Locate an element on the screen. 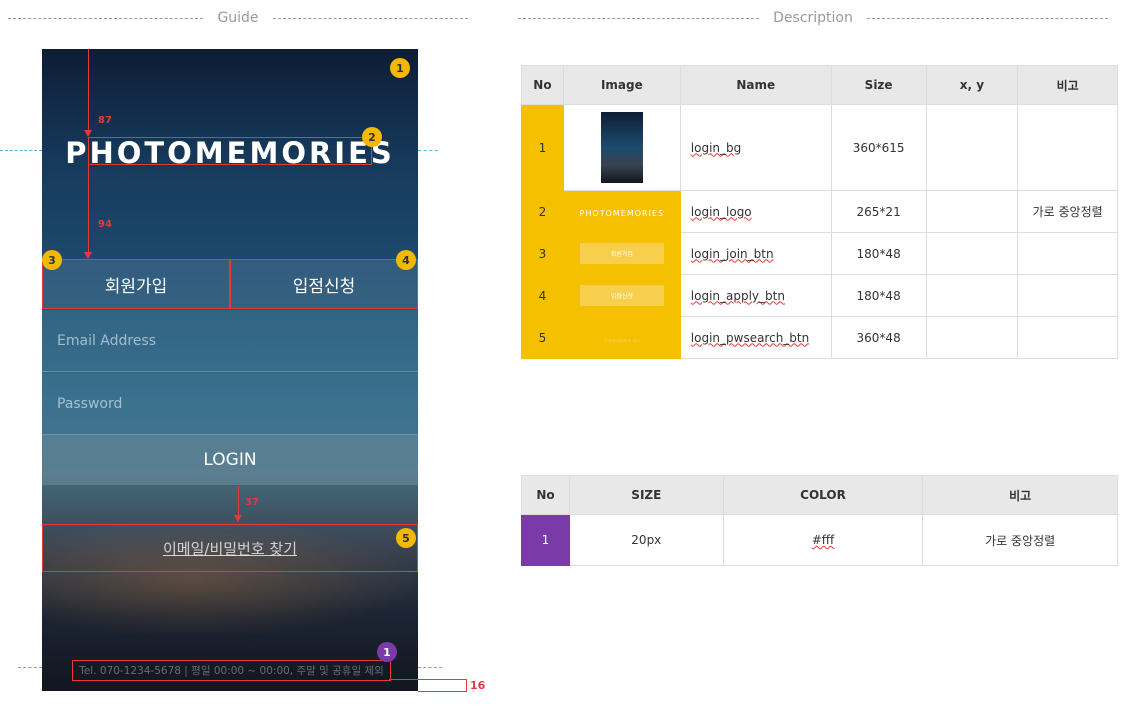 The width and height of the screenshot is (1134, 721). thumb-join-btn: 회원가입 is located at coordinates (621, 253).